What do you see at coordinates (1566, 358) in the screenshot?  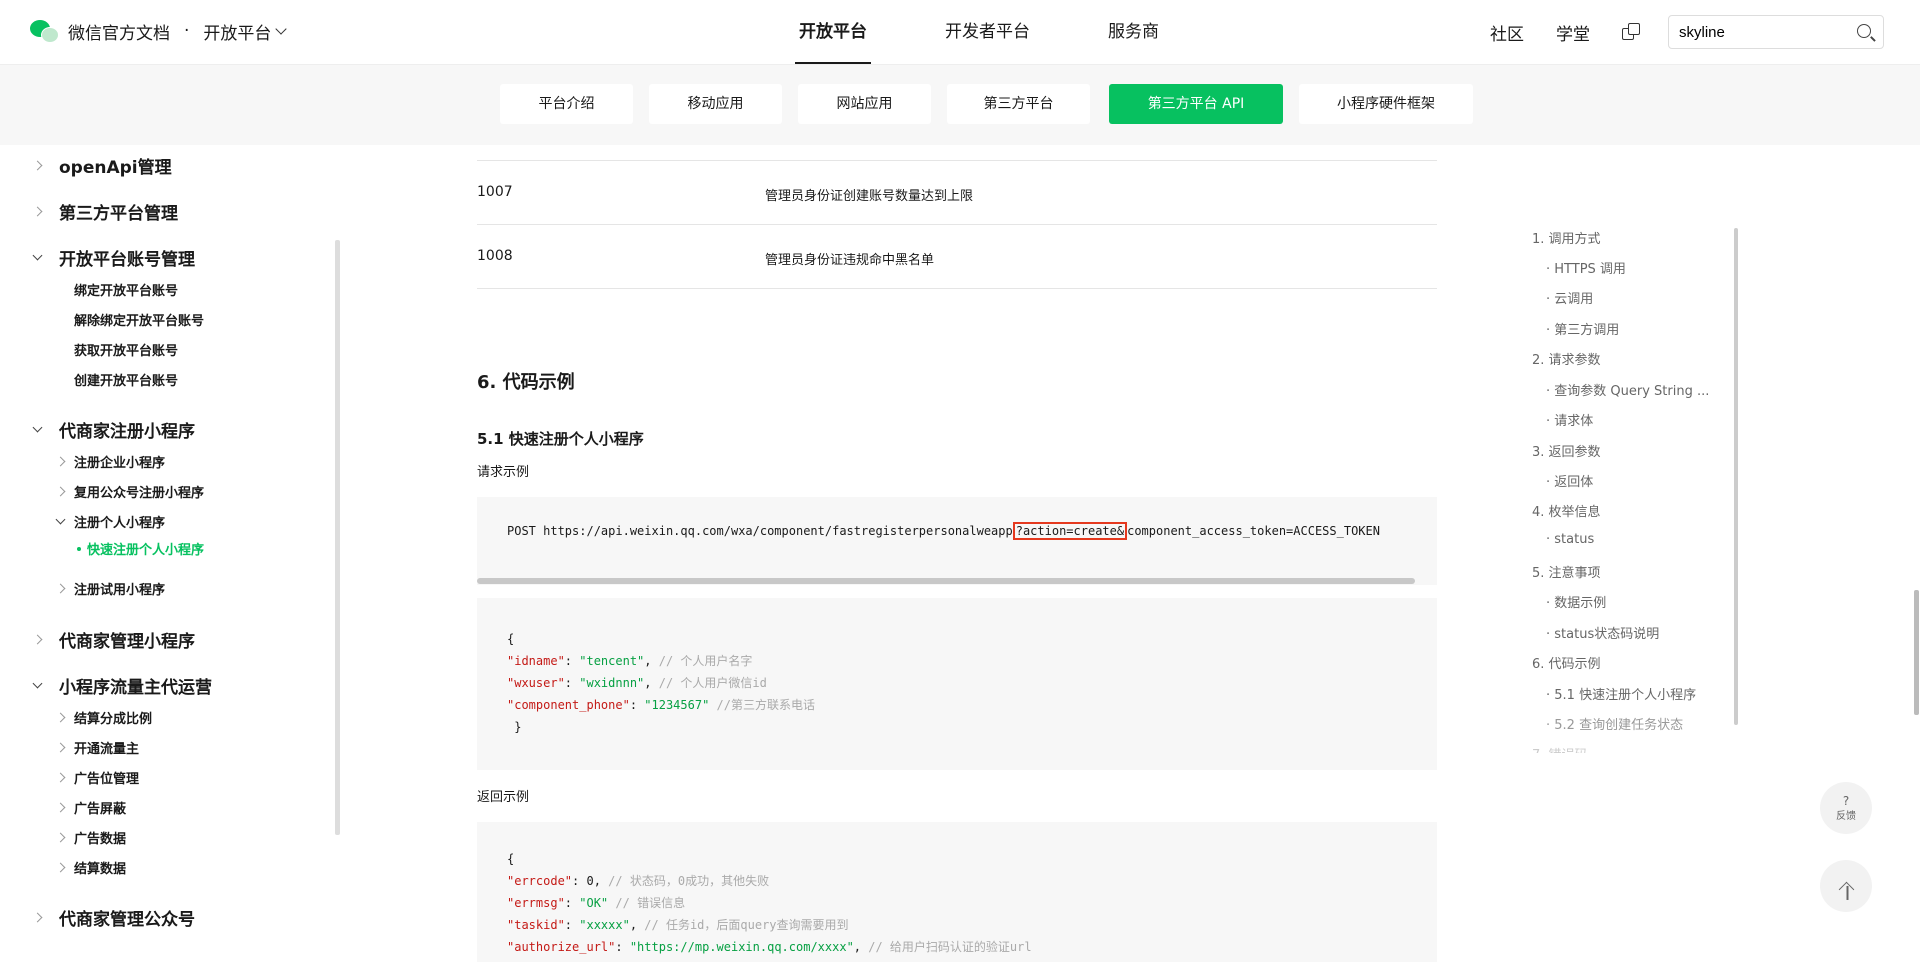 I see `toc-item: 2. 请求参数` at bounding box center [1566, 358].